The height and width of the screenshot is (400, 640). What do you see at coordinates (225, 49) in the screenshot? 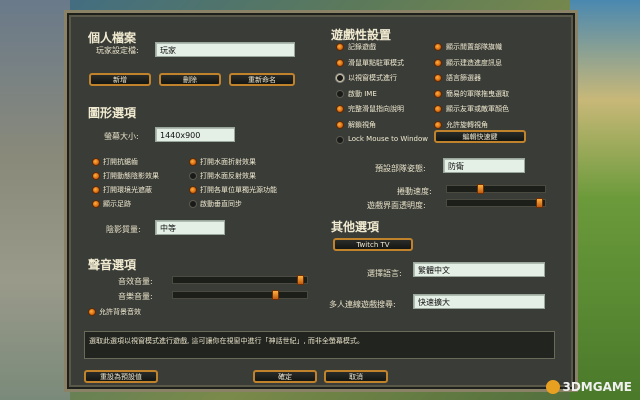
I see `player-profile-field: 玩家` at bounding box center [225, 49].